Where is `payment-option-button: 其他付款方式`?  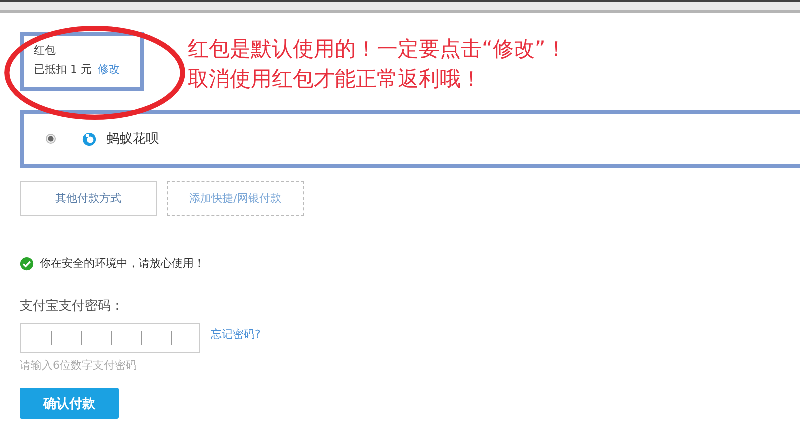 payment-option-button: 其他付款方式 is located at coordinates (88, 198).